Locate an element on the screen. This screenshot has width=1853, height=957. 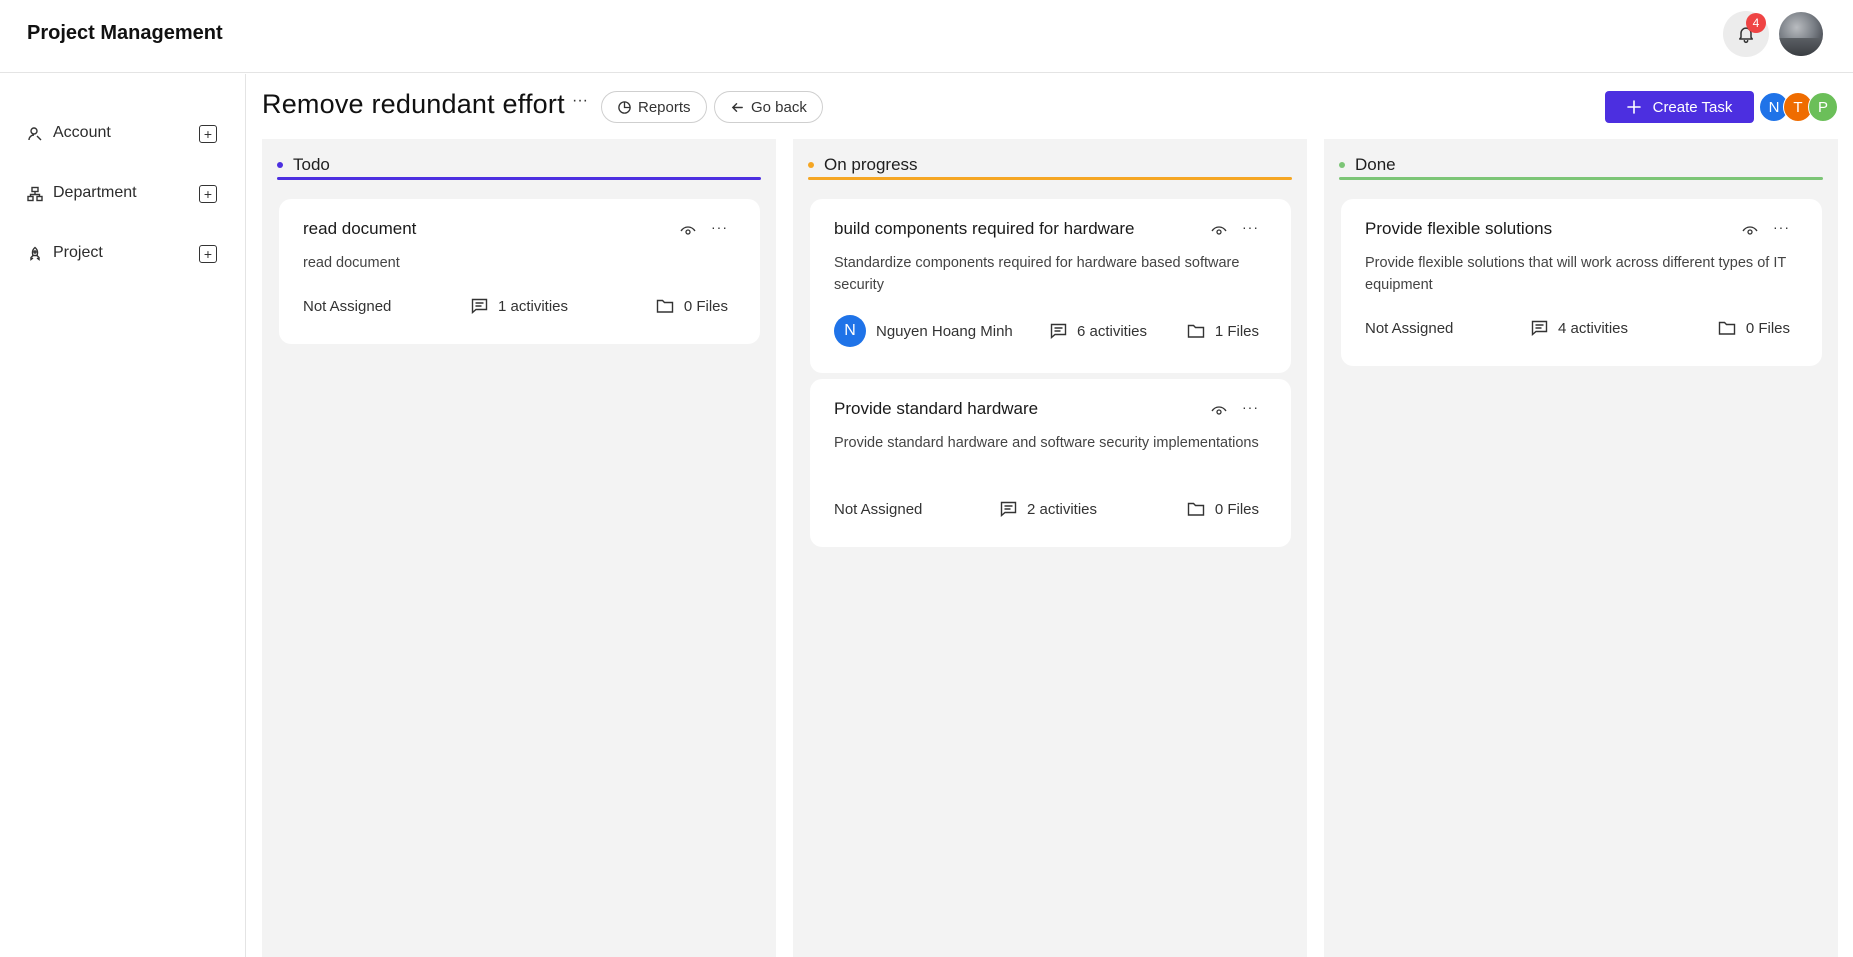
column-header: Todo is located at coordinates (303, 165).